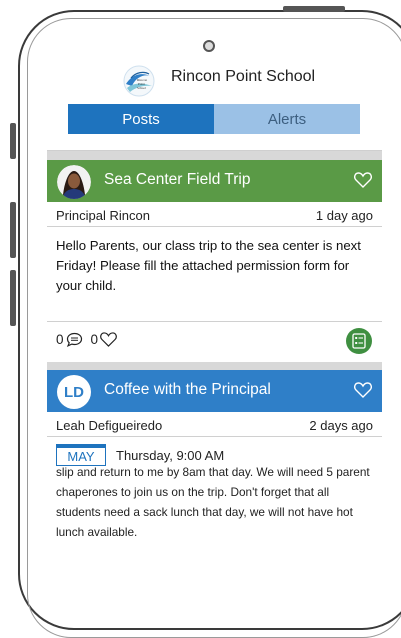 The width and height of the screenshot is (401, 638). Describe the element at coordinates (94, 339) in the screenshot. I see `like-count: 0` at that location.